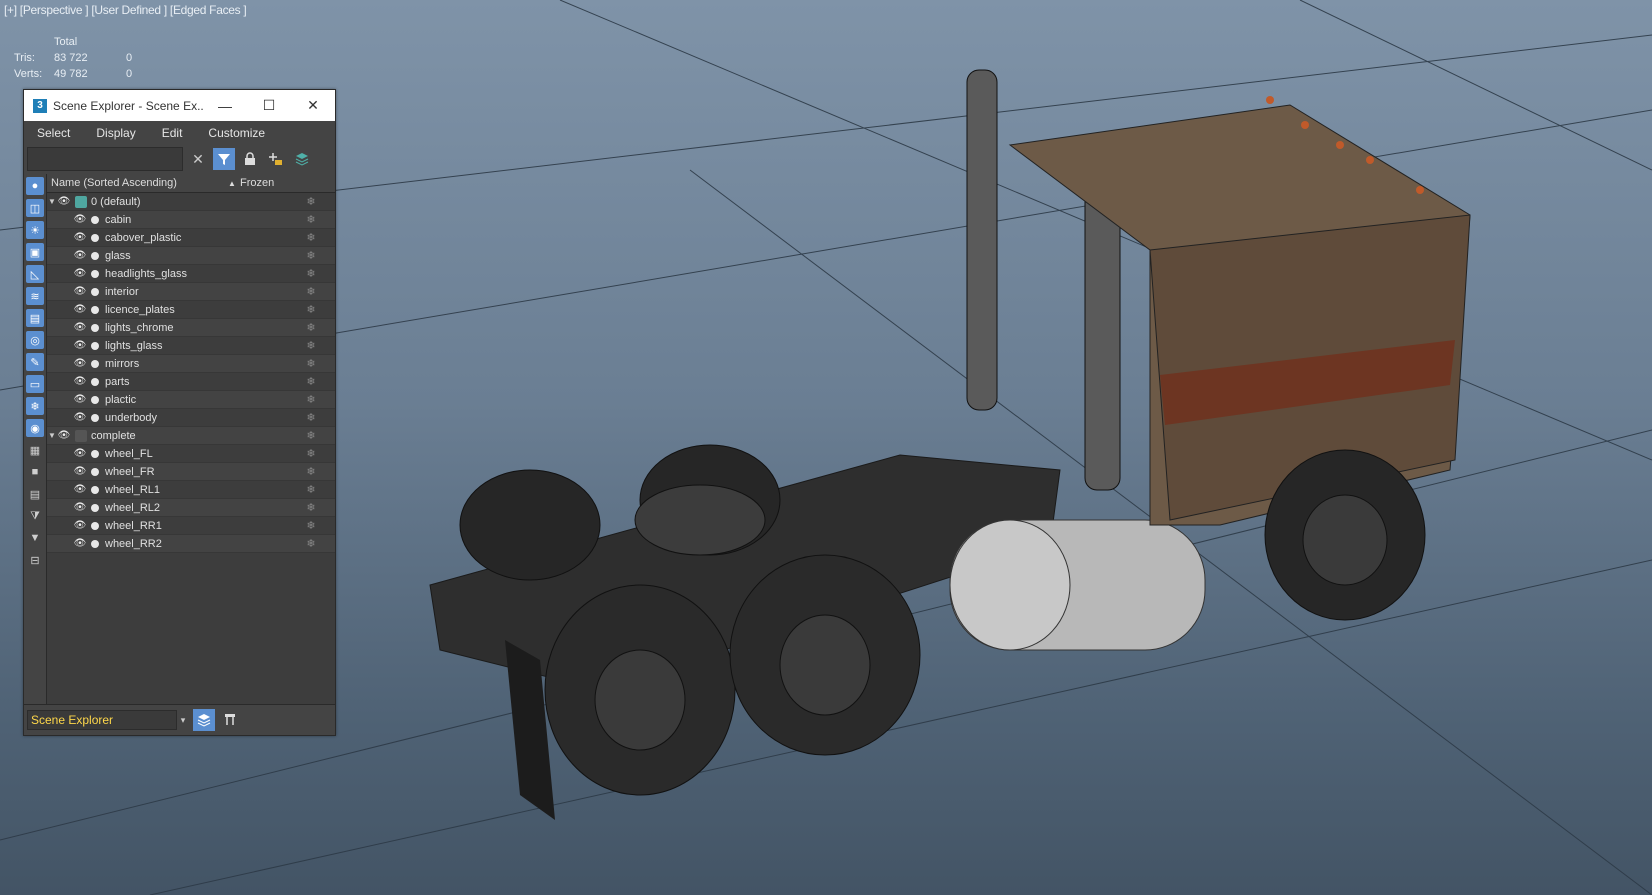 This screenshot has width=1652, height=895. I want to click on object-row: 👁 wheel_FL ❄, so click(191, 454).